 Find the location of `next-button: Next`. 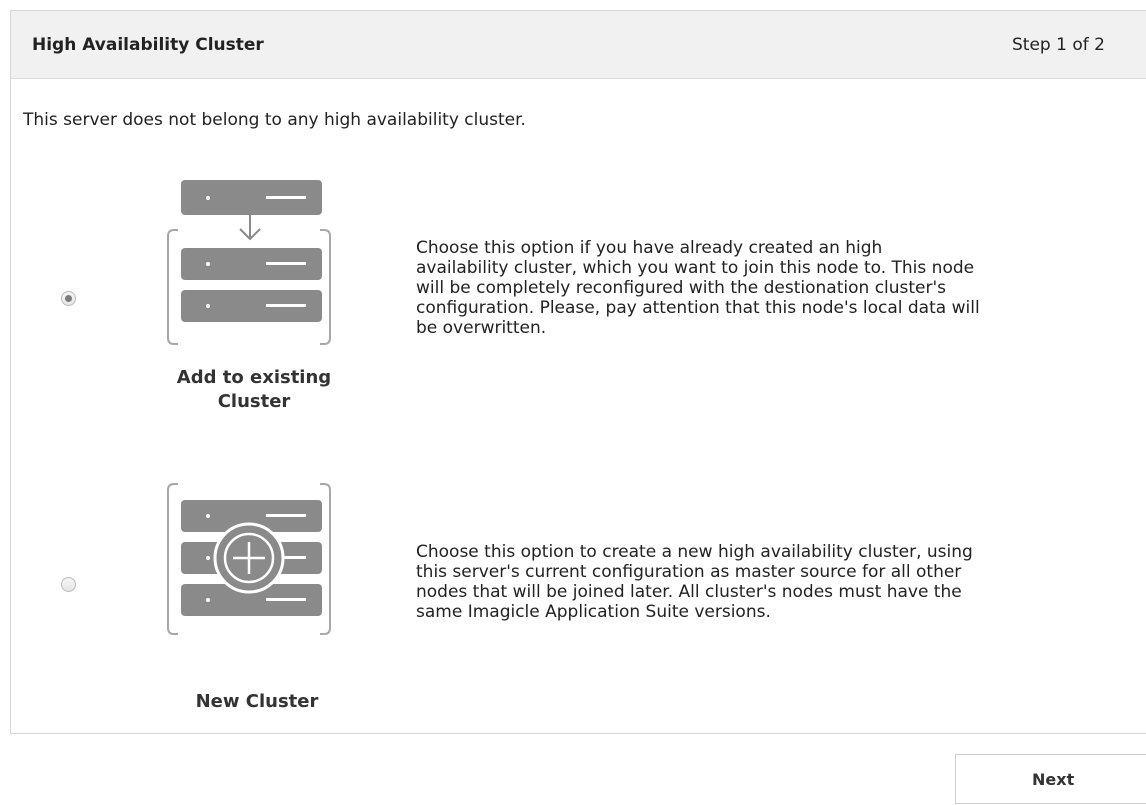

next-button: Next is located at coordinates (1050, 779).